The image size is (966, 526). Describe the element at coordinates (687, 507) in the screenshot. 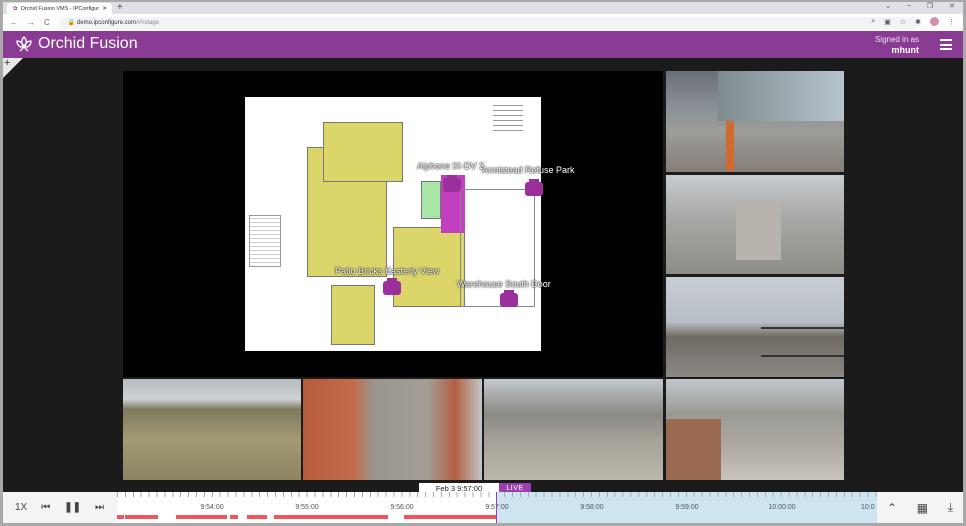

I see `time-label: 9:59:00` at that location.